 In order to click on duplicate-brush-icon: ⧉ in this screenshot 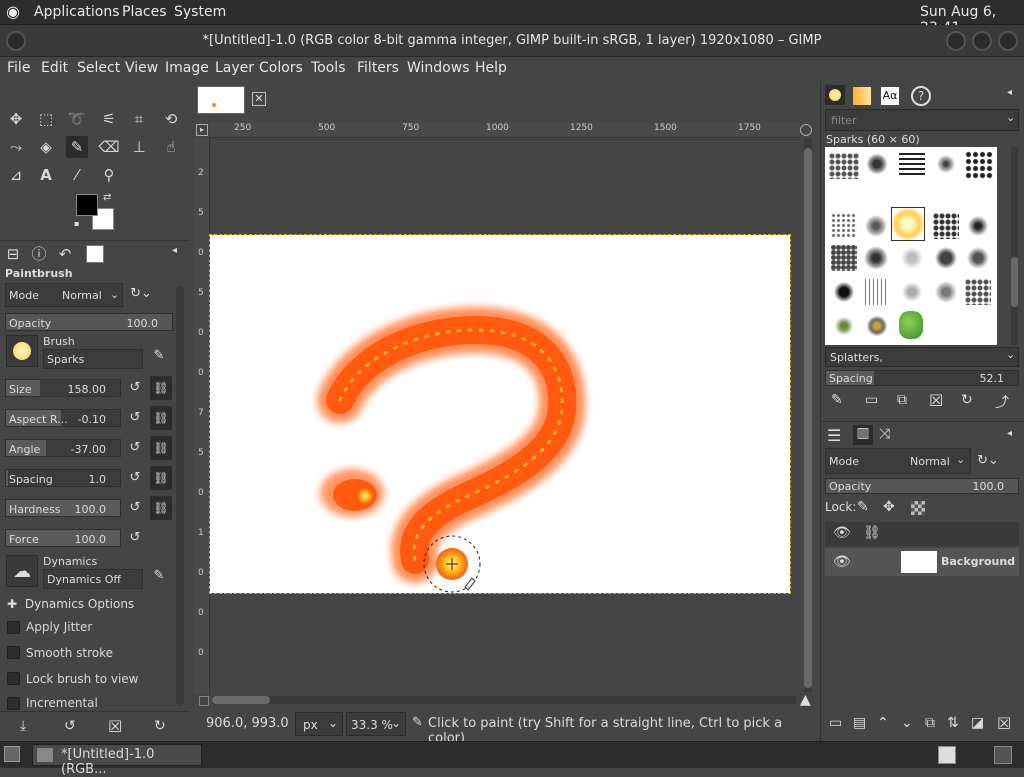, I will do `click(902, 400)`.